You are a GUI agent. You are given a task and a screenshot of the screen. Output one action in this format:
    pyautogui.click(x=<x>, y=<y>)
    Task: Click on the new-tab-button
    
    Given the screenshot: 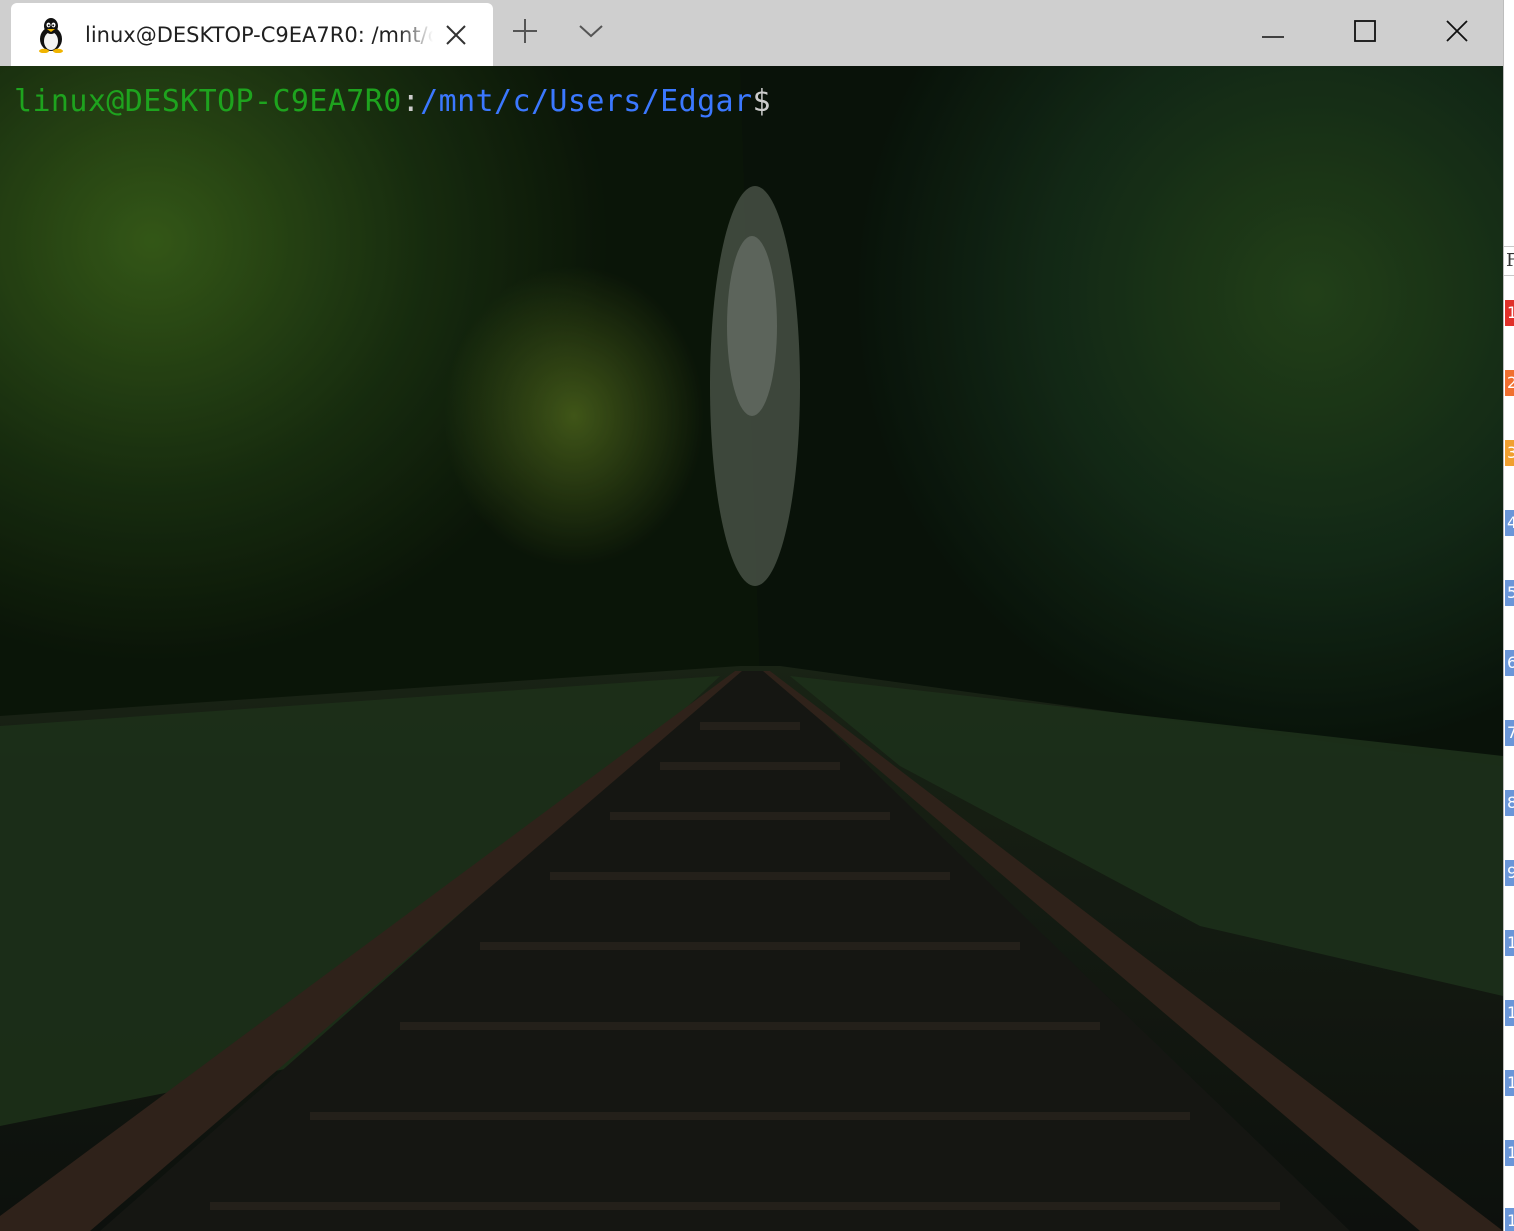 What is the action you would take?
    pyautogui.click(x=525, y=33)
    